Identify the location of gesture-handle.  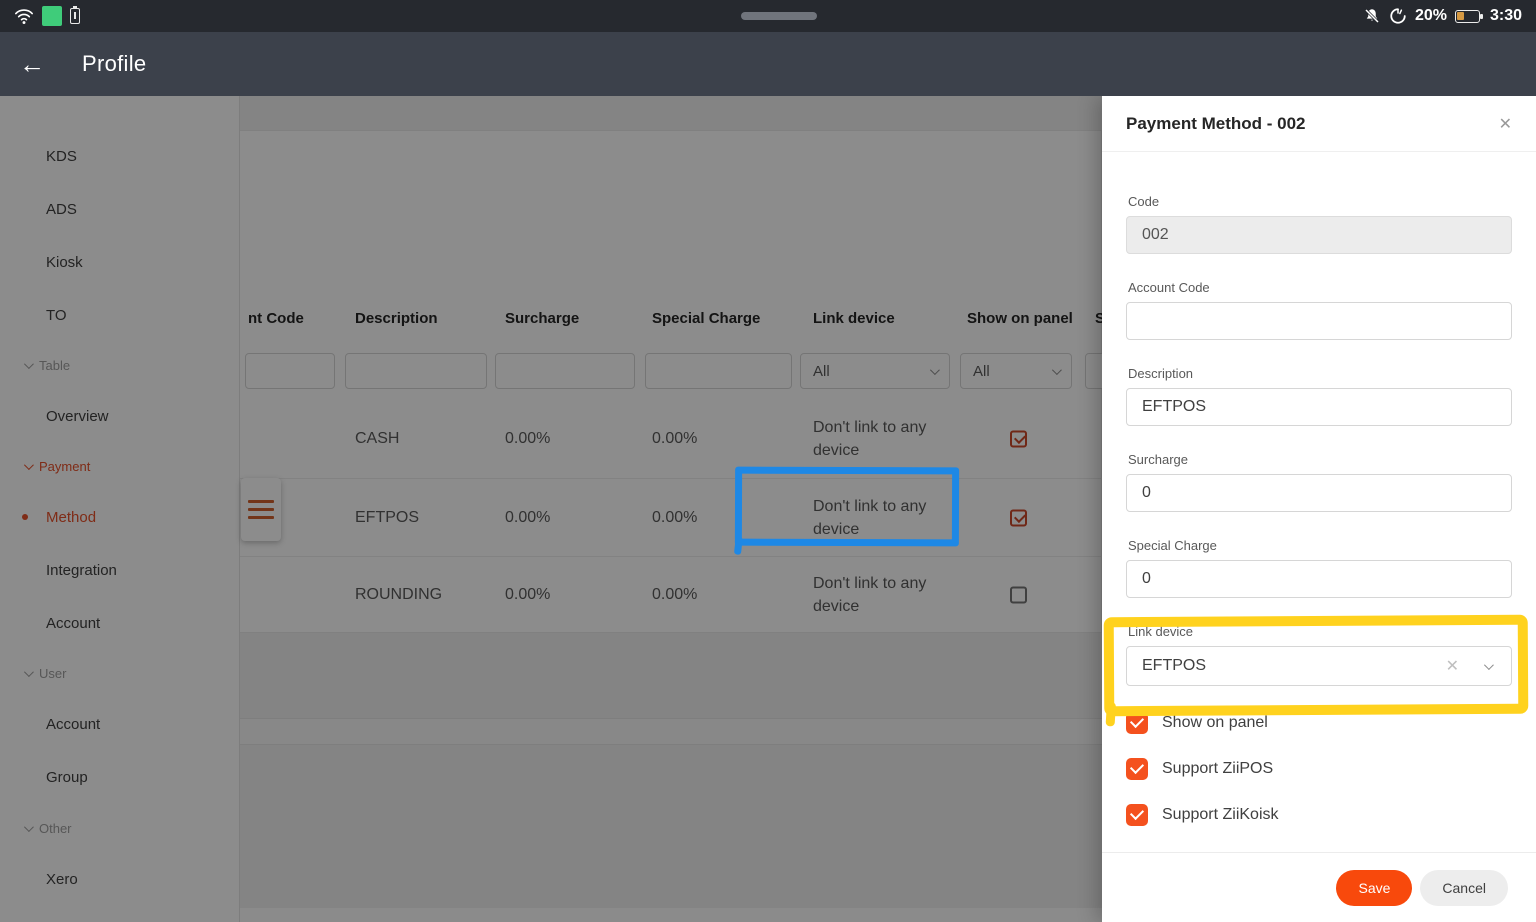
(779, 16).